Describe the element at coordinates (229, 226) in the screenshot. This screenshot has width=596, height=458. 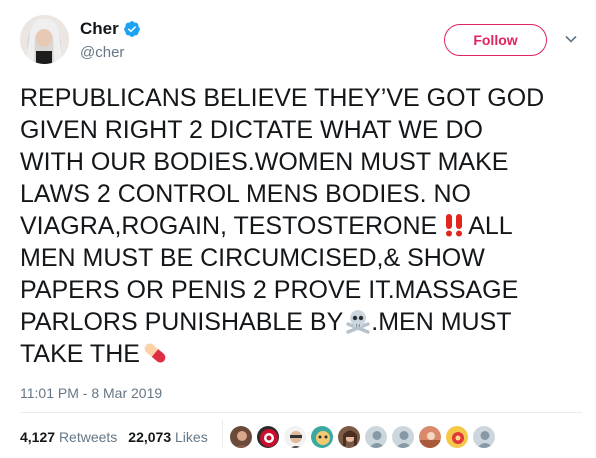
I see `tweet-line-segment: VIAGRA,ROGAIN, TESTOSTERONE` at that location.